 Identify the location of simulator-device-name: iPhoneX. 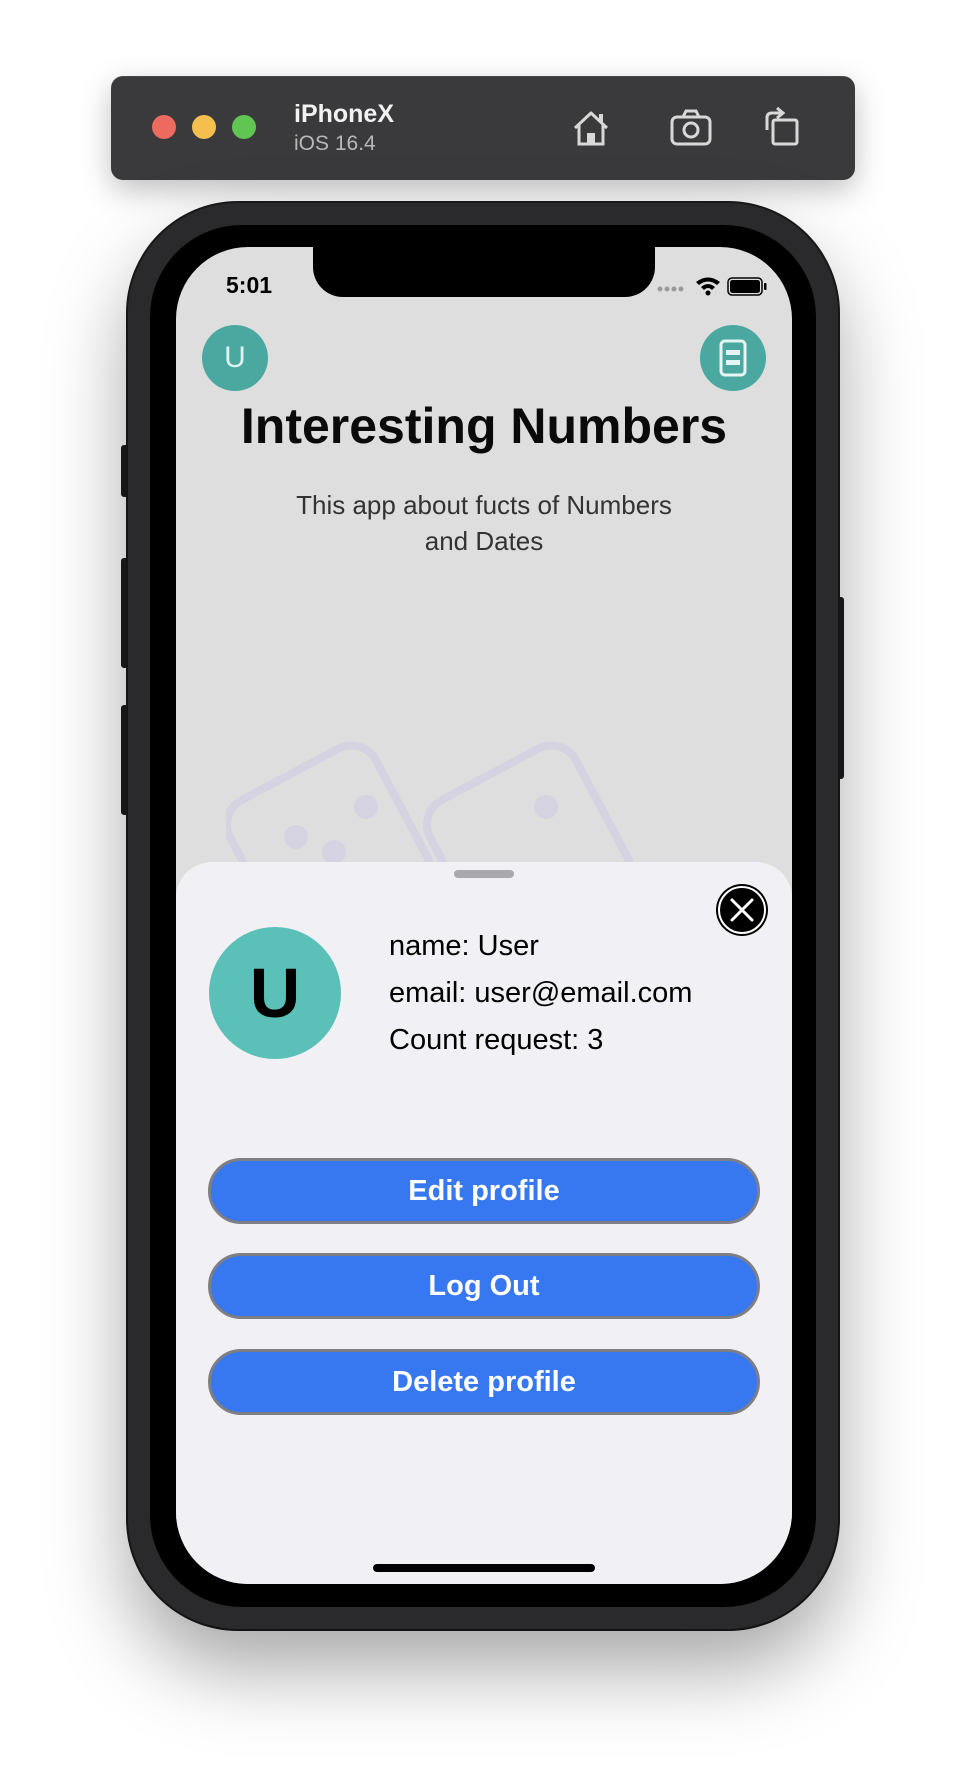
(344, 114).